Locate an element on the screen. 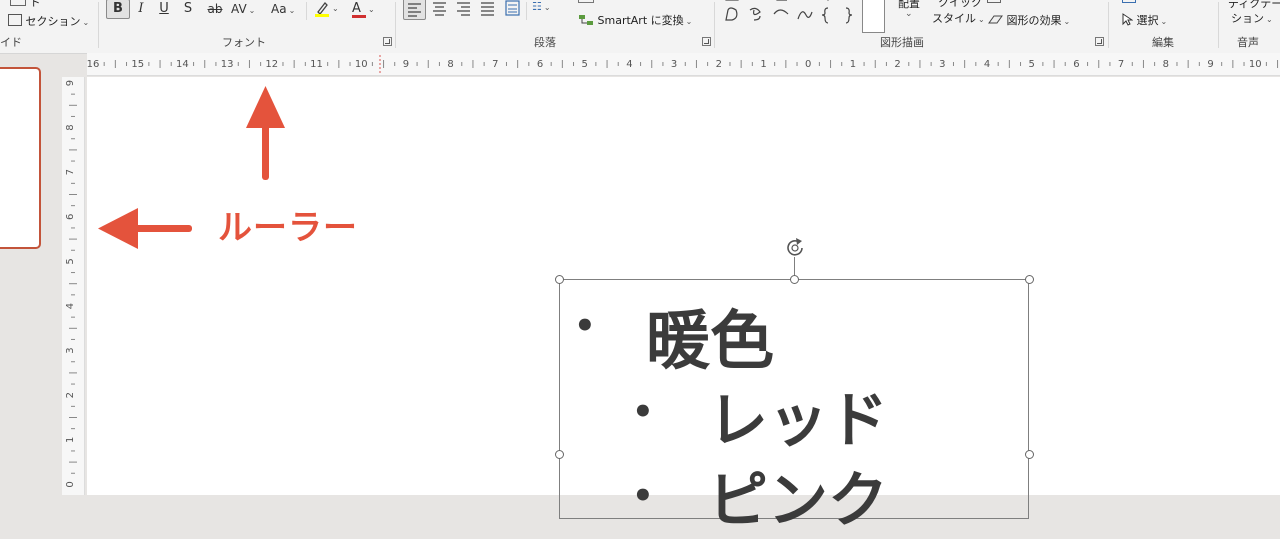 This screenshot has width=1280, height=539. ruler-label: 16 is located at coordinates (93, 64).